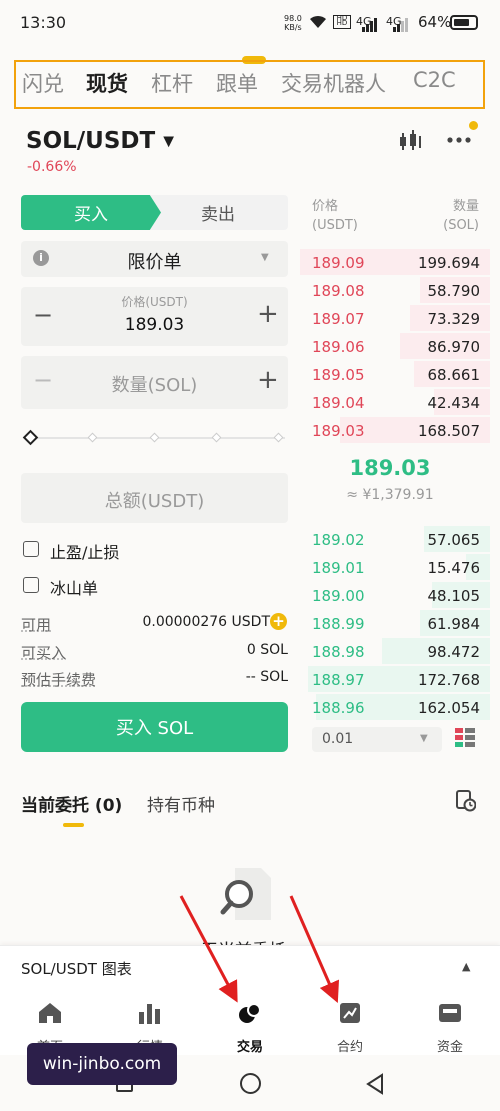 The width and height of the screenshot is (500, 1111). I want to click on more-menu-badge, so click(473, 125).